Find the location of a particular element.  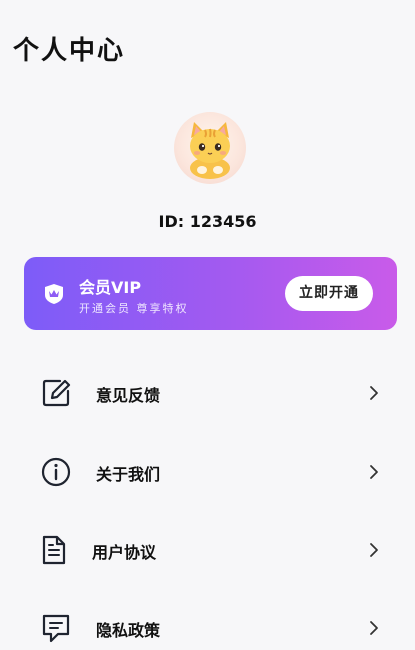

menu-item-privacy-policy: 隐私政策 is located at coordinates (207, 621).